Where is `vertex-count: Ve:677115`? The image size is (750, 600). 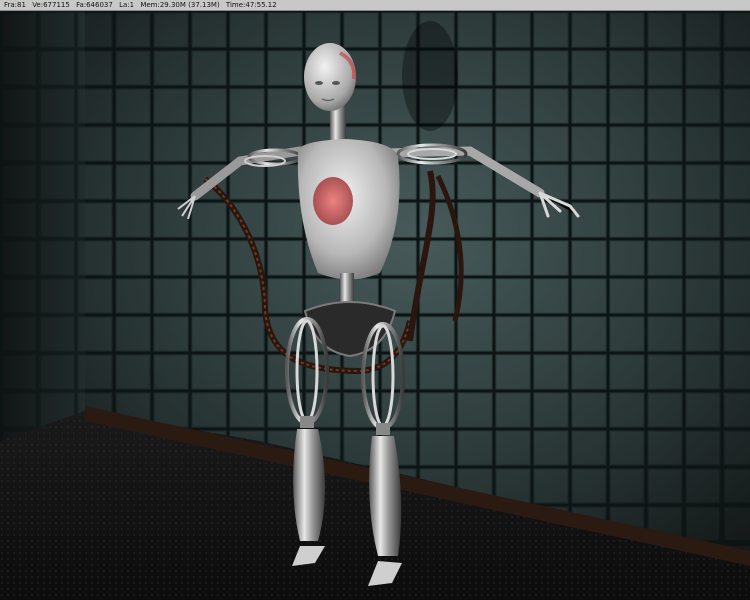 vertex-count: Ve:677115 is located at coordinates (51, 5).